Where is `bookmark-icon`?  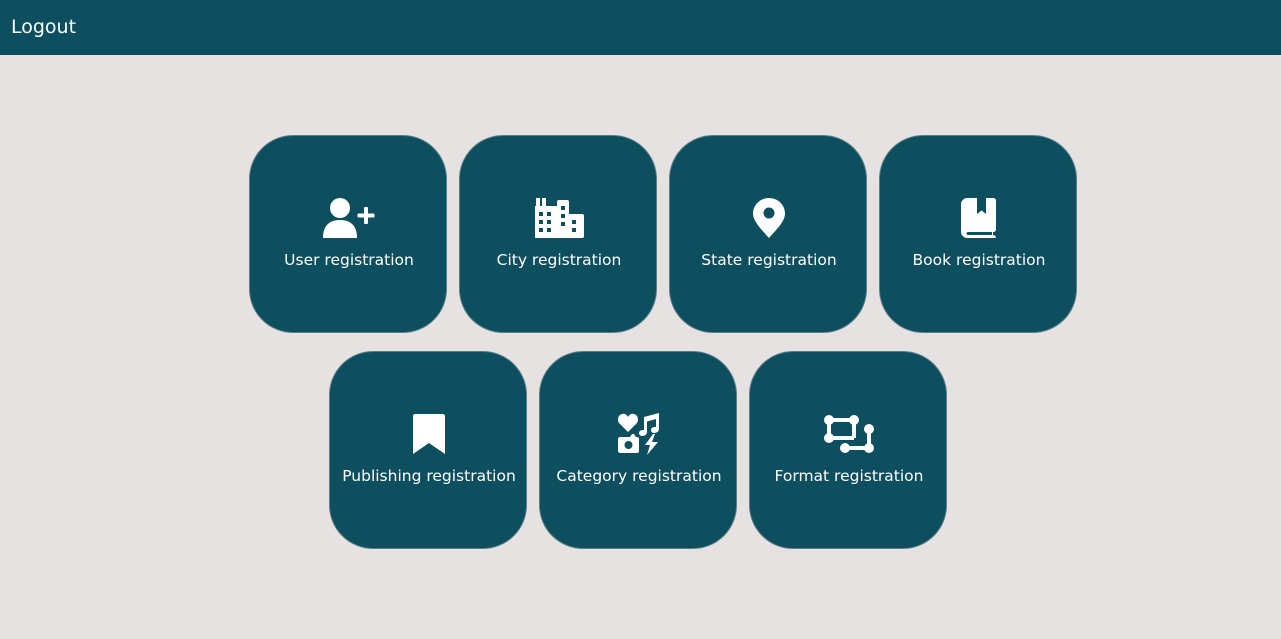
bookmark-icon is located at coordinates (429, 434).